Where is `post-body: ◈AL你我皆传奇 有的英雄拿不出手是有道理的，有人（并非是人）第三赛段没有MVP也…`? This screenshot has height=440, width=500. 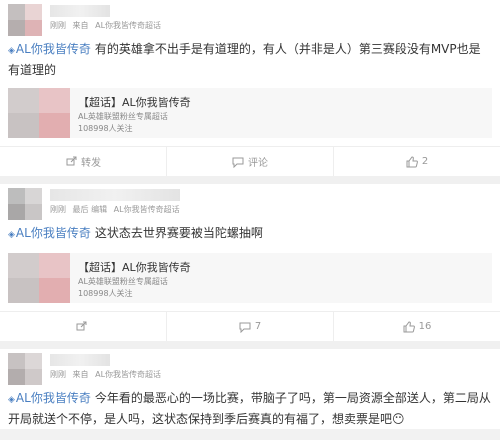 post-body: ◈AL你我皆传奇 有的英雄拿不出手是有道理的，有人（并非是人）第三赛段没有MVP也… is located at coordinates (250, 60).